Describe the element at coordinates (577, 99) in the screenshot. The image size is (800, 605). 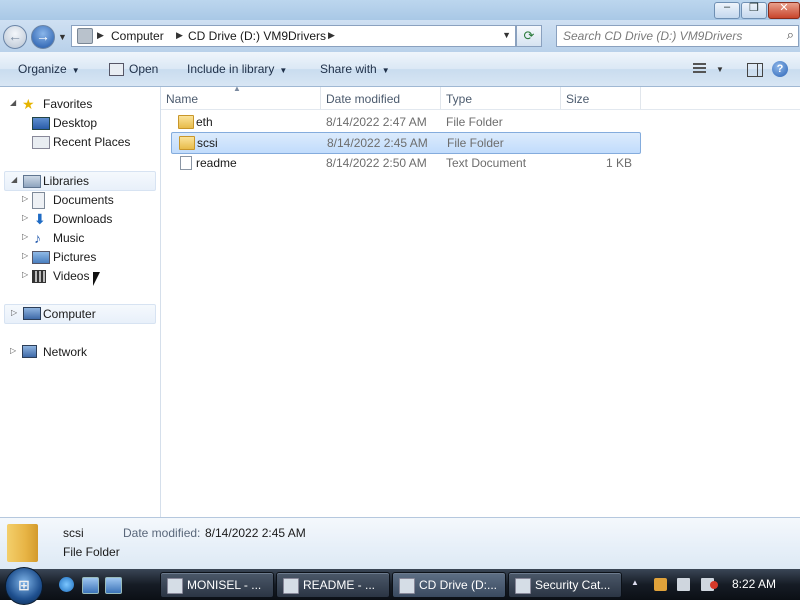
I see `column-header-size: Size` at that location.